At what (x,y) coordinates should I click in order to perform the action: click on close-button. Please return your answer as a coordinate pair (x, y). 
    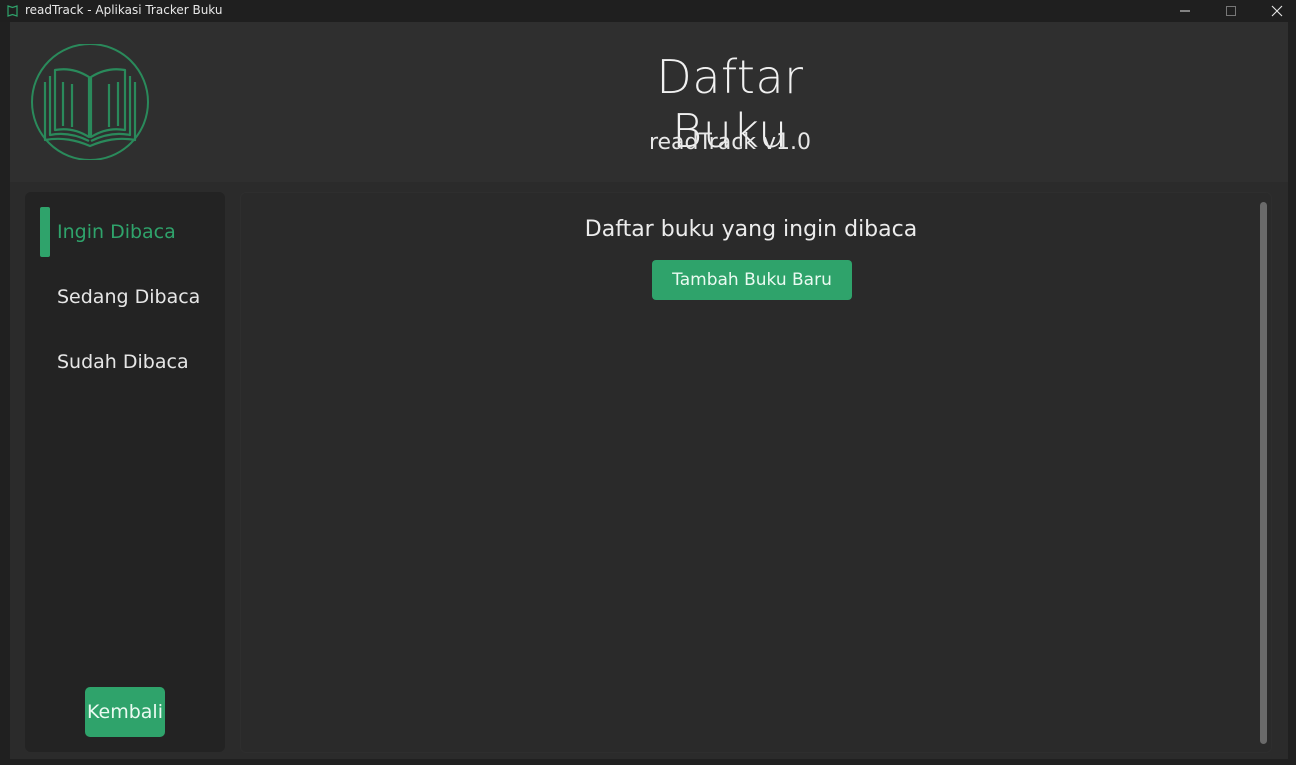
    Looking at the image, I should click on (1275, 11).